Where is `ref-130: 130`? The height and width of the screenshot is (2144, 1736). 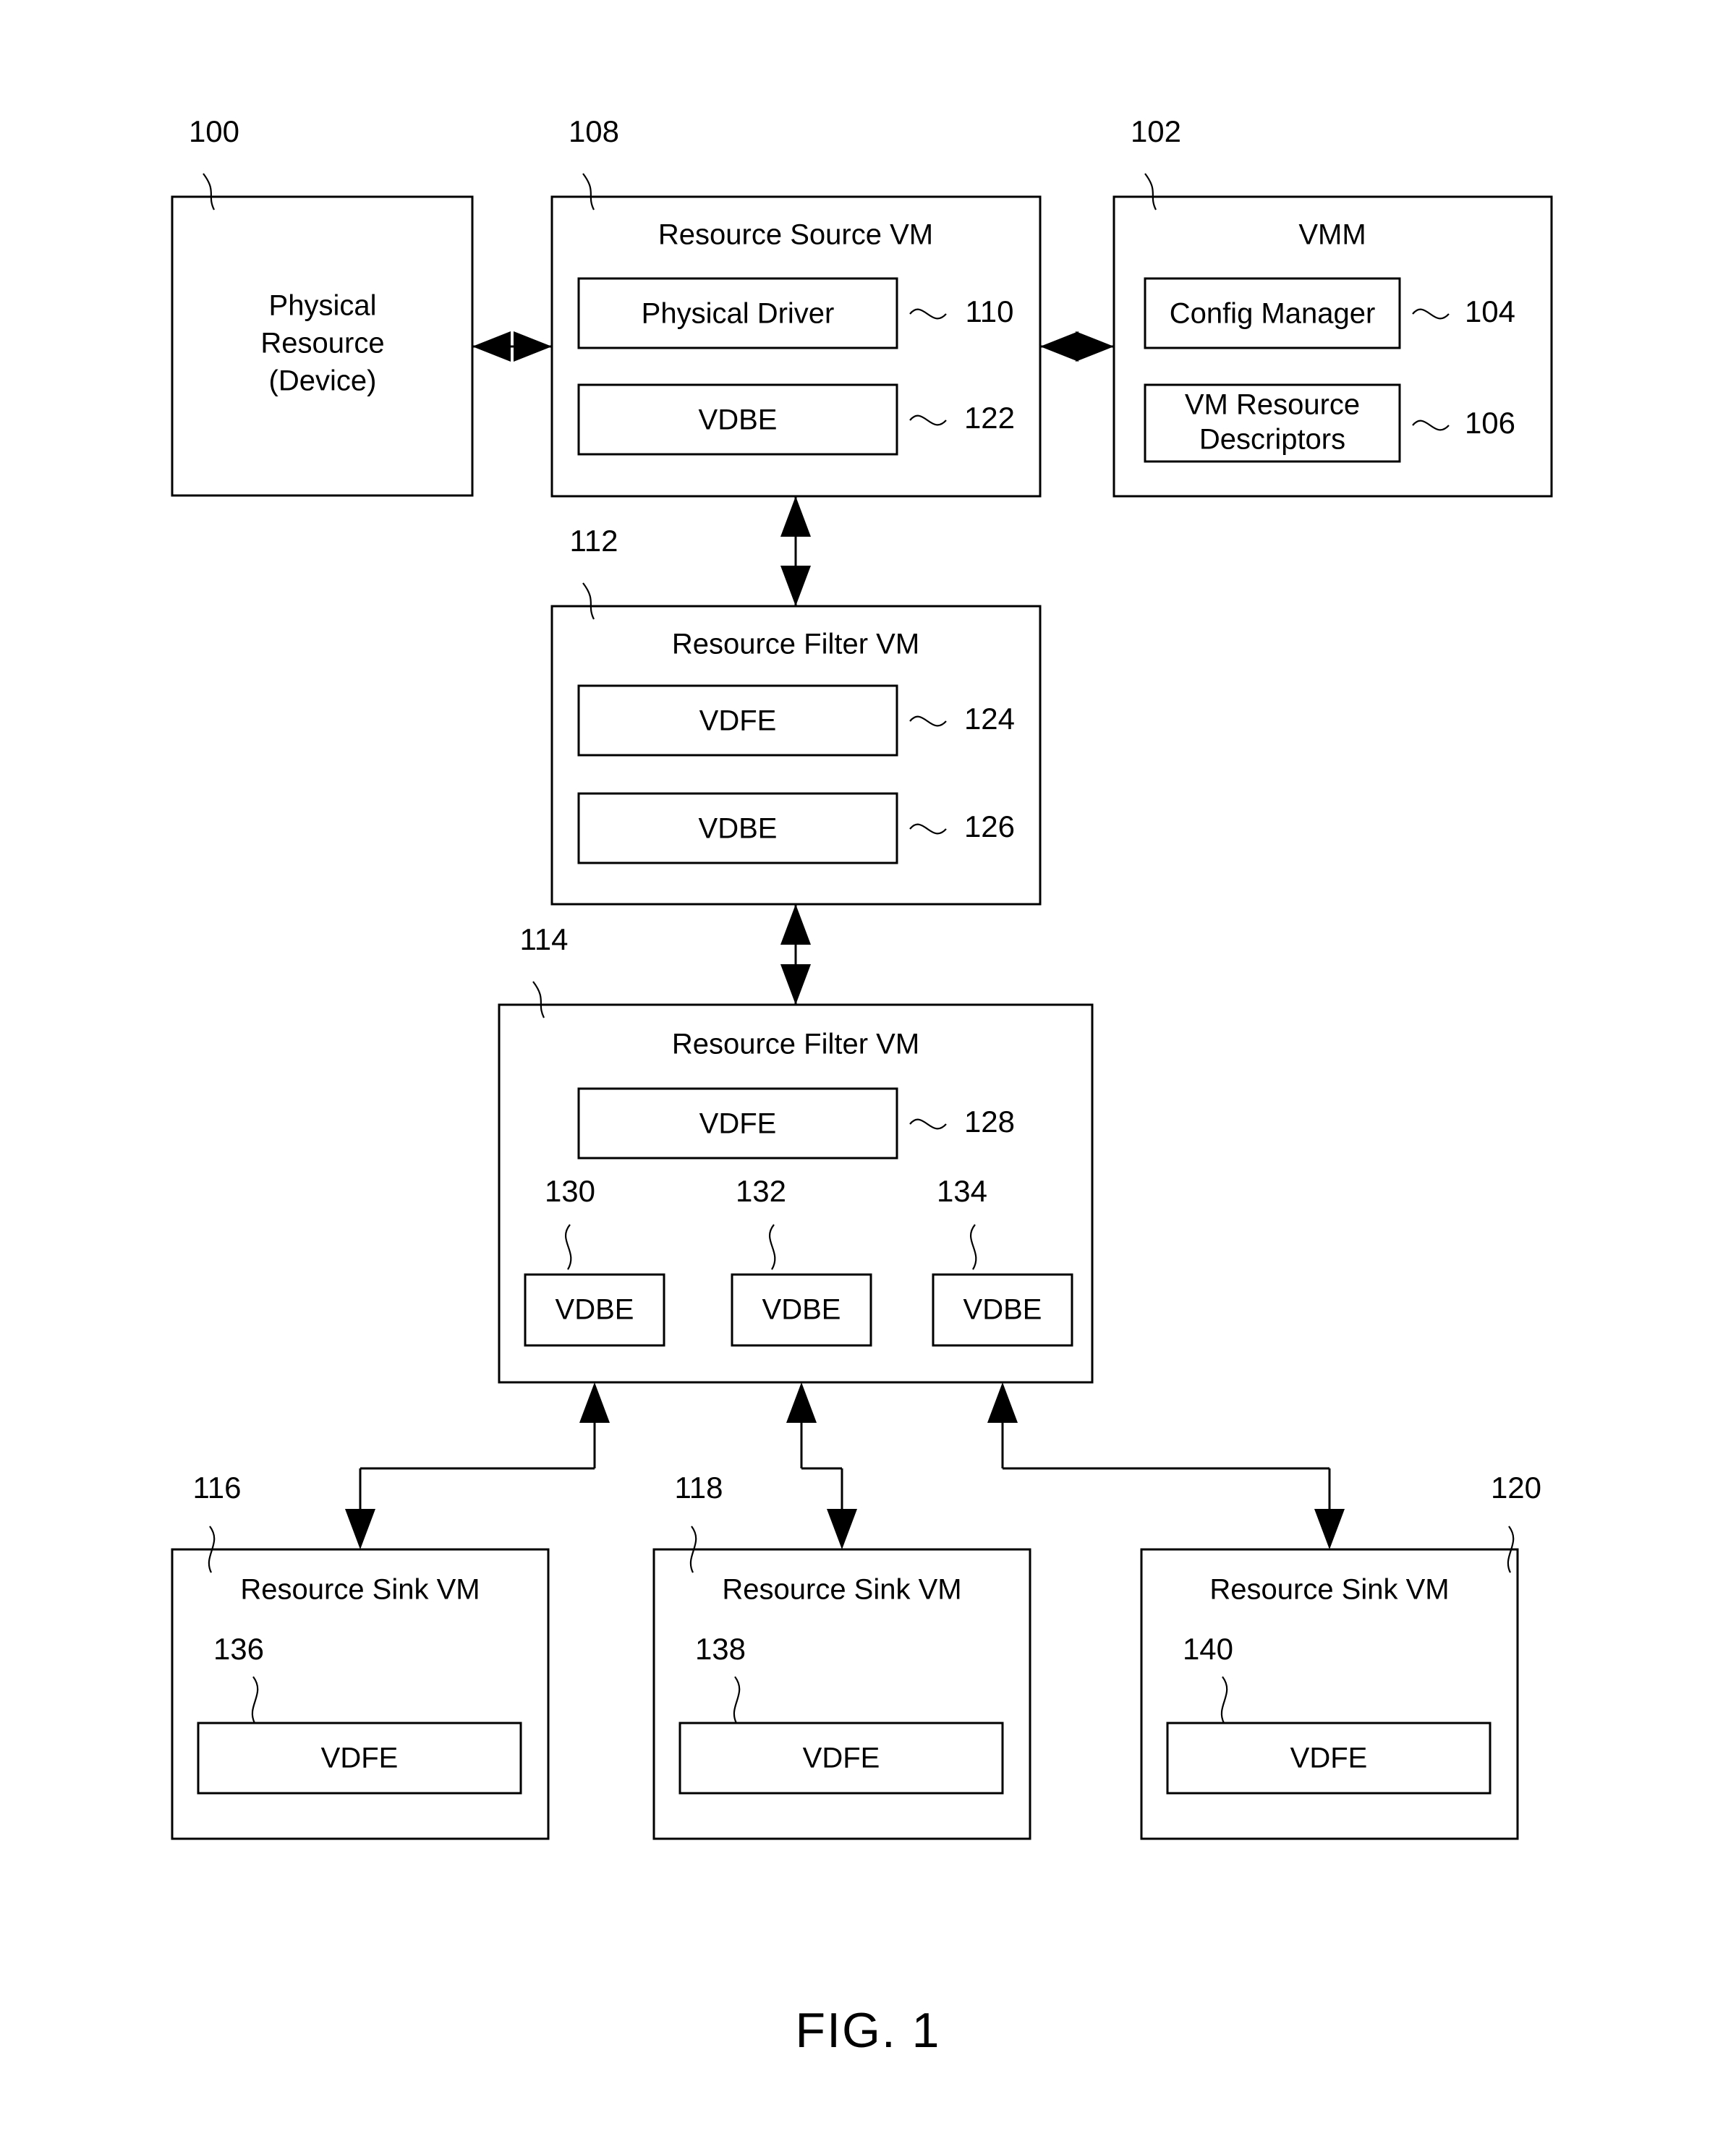
ref-130: 130 is located at coordinates (570, 1191).